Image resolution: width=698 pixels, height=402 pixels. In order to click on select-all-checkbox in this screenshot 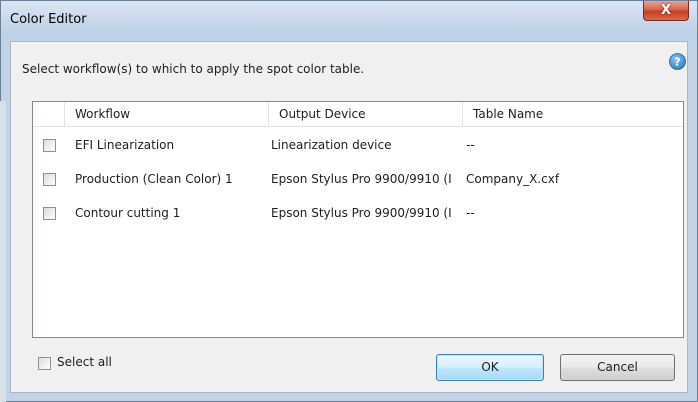, I will do `click(44, 363)`.